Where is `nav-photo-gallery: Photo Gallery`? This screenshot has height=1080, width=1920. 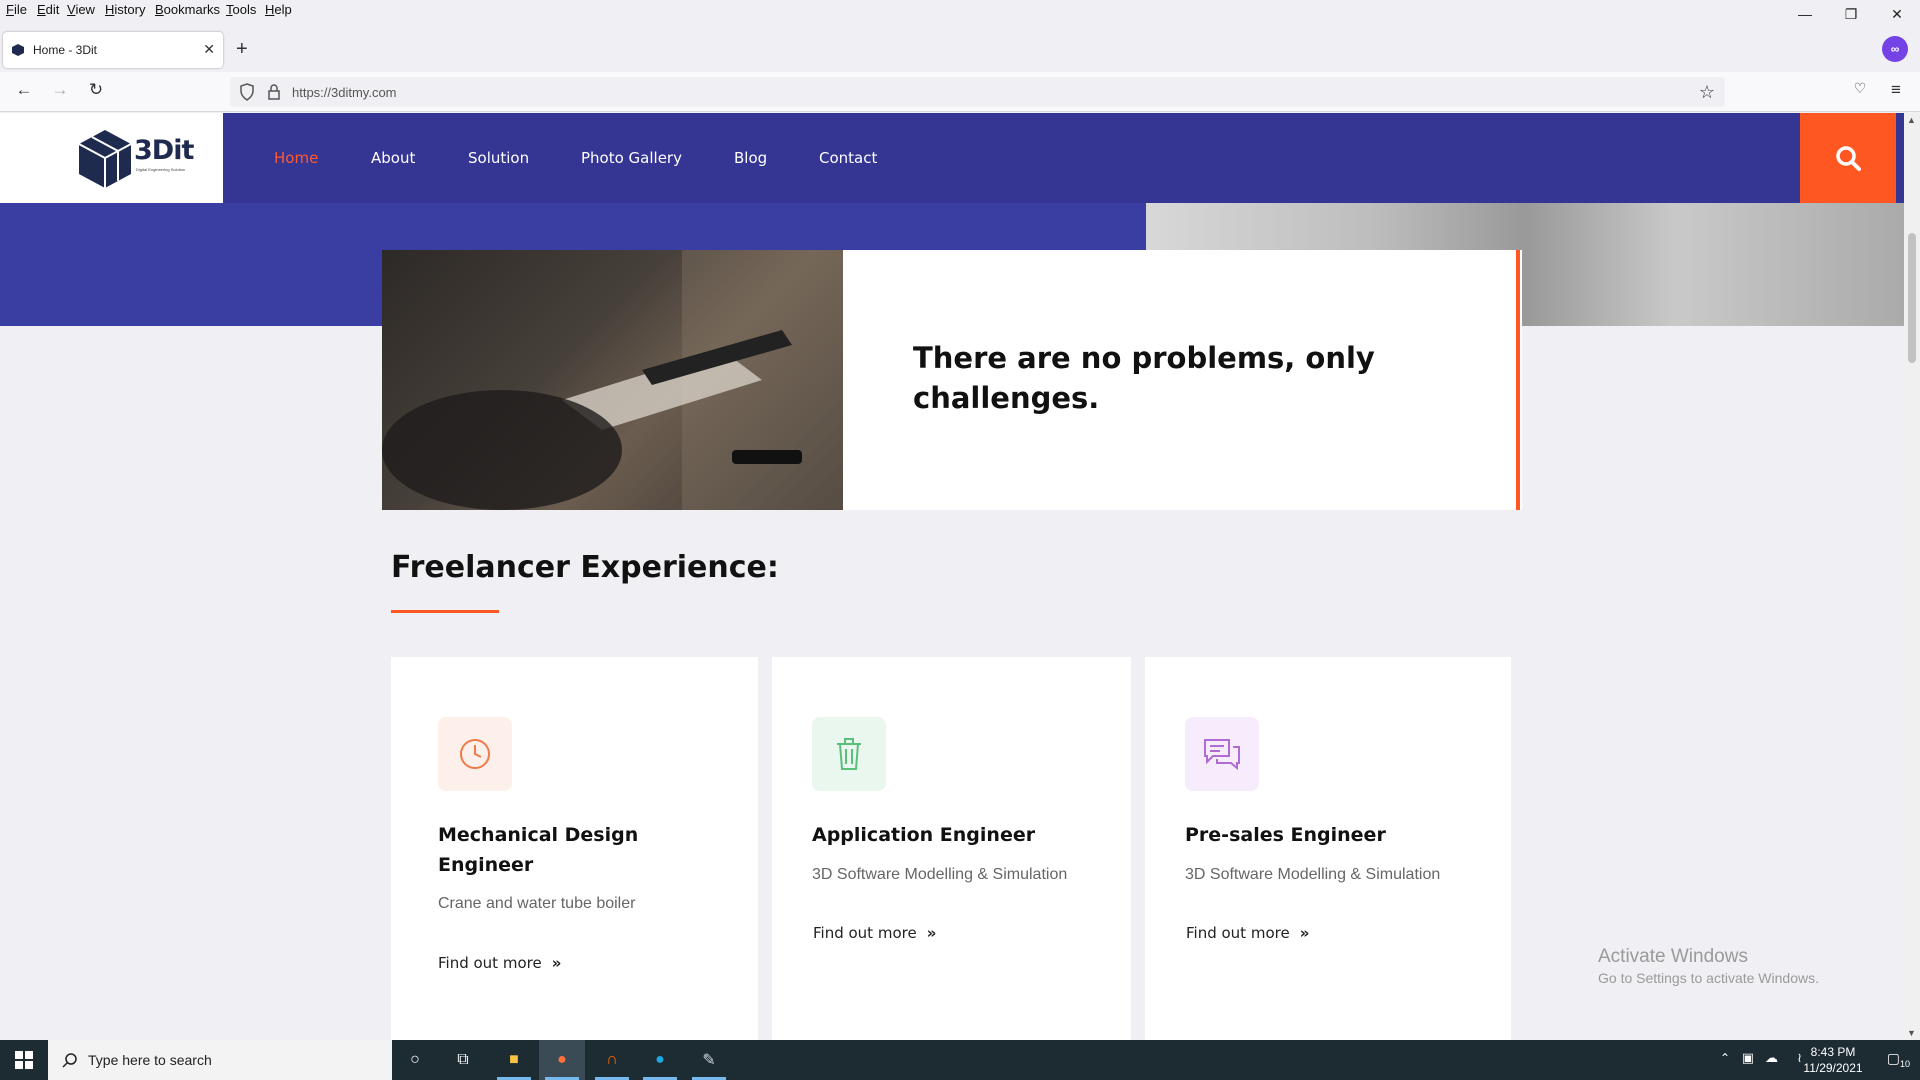 nav-photo-gallery: Photo Gallery is located at coordinates (631, 158).